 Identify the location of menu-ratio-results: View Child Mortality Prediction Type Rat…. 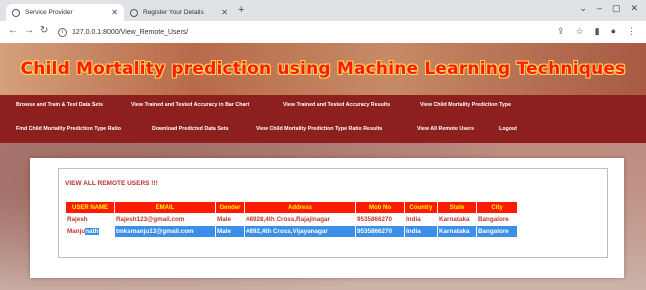
(319, 129).